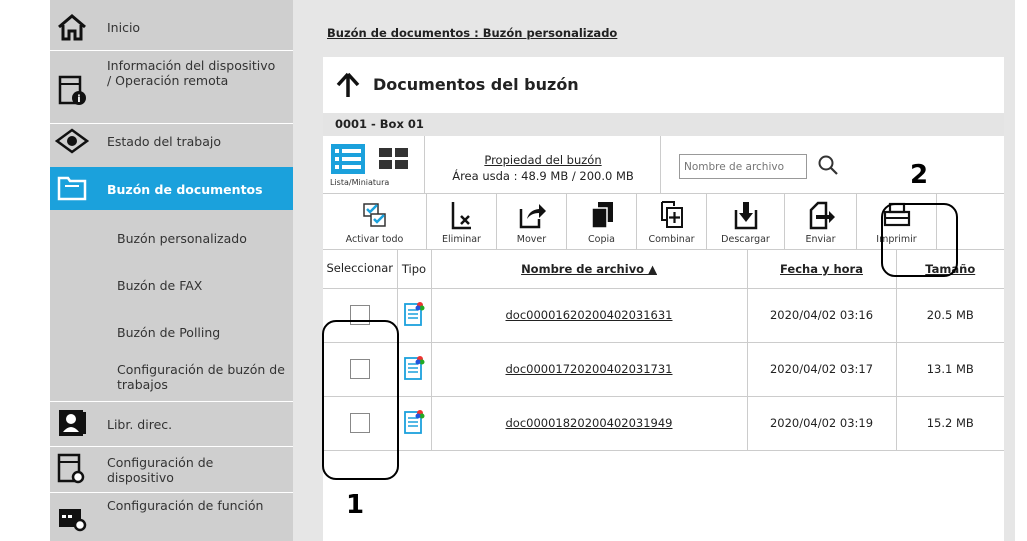 The image size is (1027, 541). I want to click on tool-label: Eliminar, so click(461, 239).